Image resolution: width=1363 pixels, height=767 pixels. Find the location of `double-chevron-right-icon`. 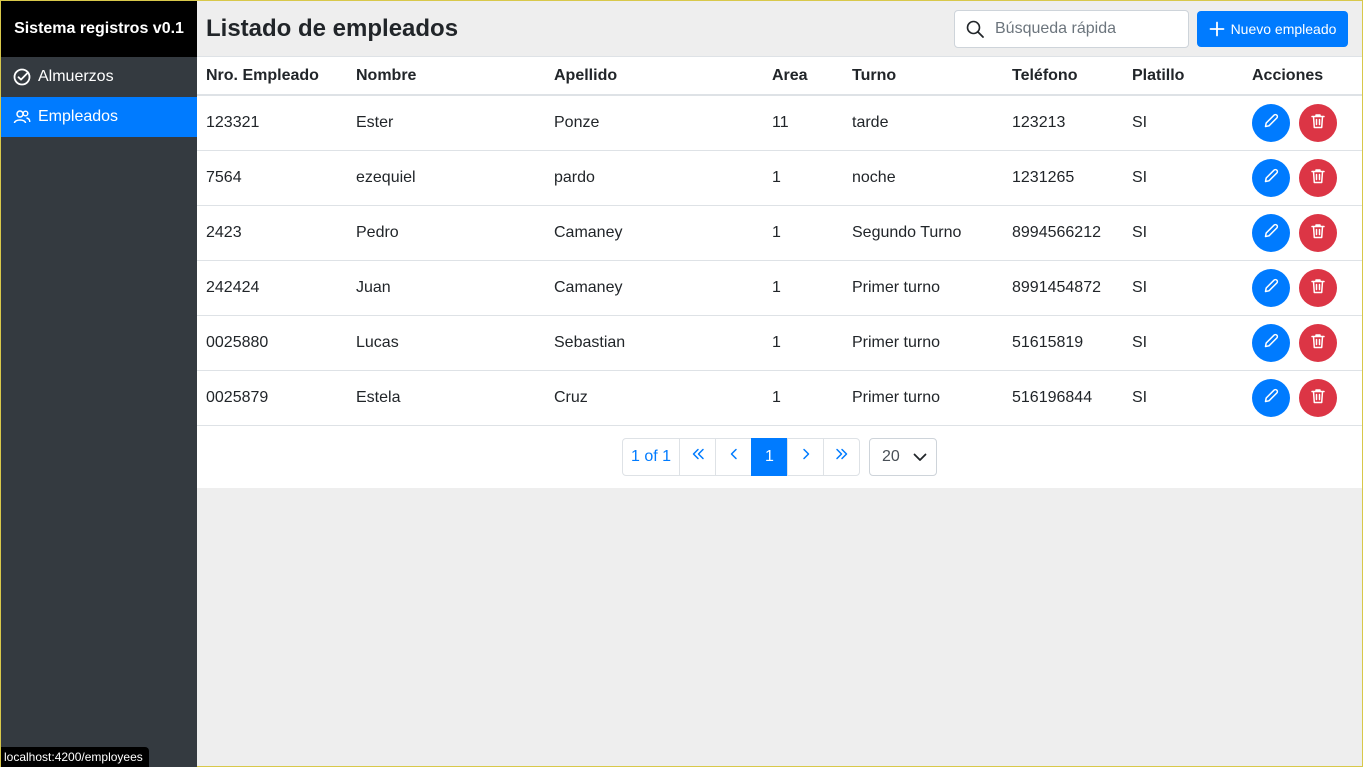

double-chevron-right-icon is located at coordinates (842, 456).